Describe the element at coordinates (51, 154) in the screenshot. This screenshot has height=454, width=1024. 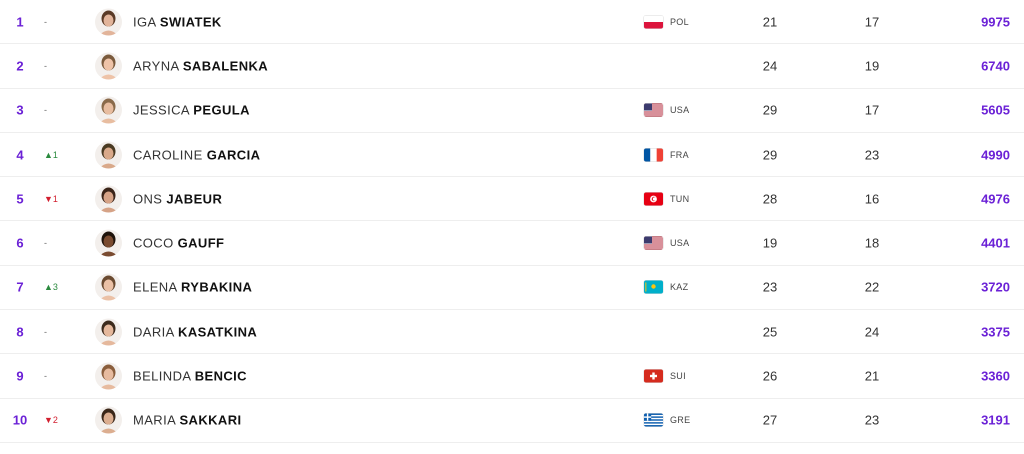
I see `rank-movement: ▲1` at that location.